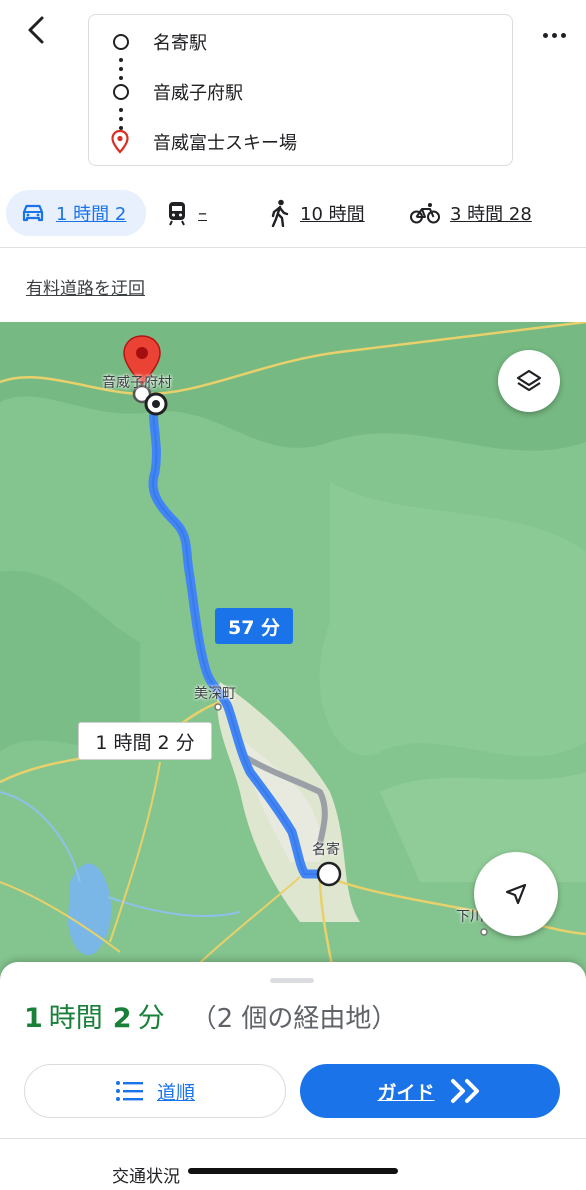 This screenshot has height=1190, width=586. I want to click on tabs-divider, so click(293, 247).